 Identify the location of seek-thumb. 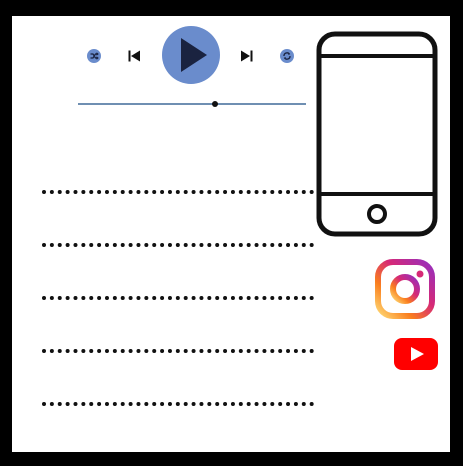
(214, 104).